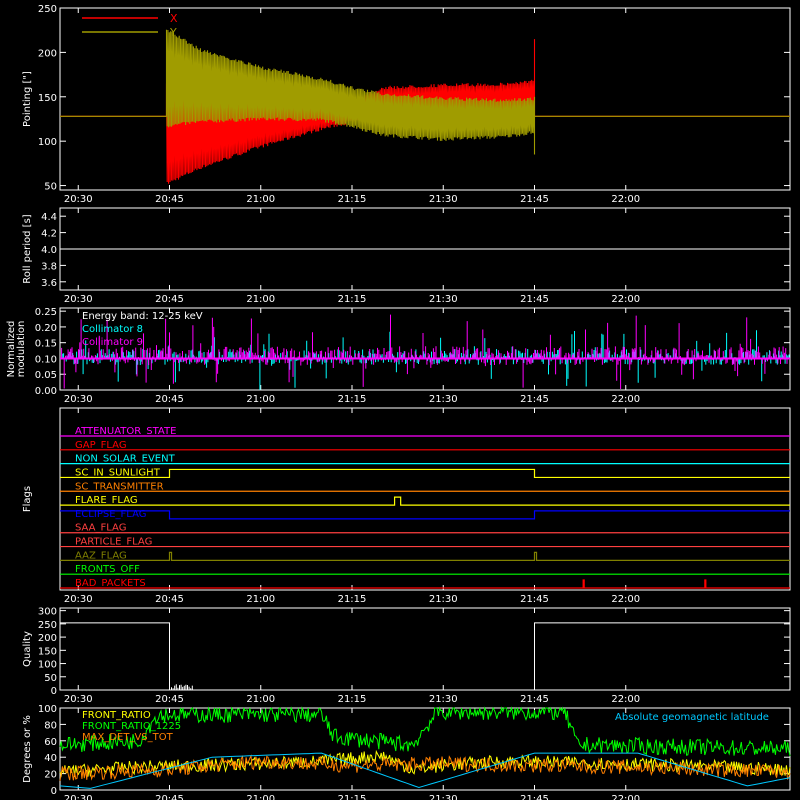 The width and height of the screenshot is (800, 800). I want to click on pointing-xtick-label: 21:15, so click(352, 199).